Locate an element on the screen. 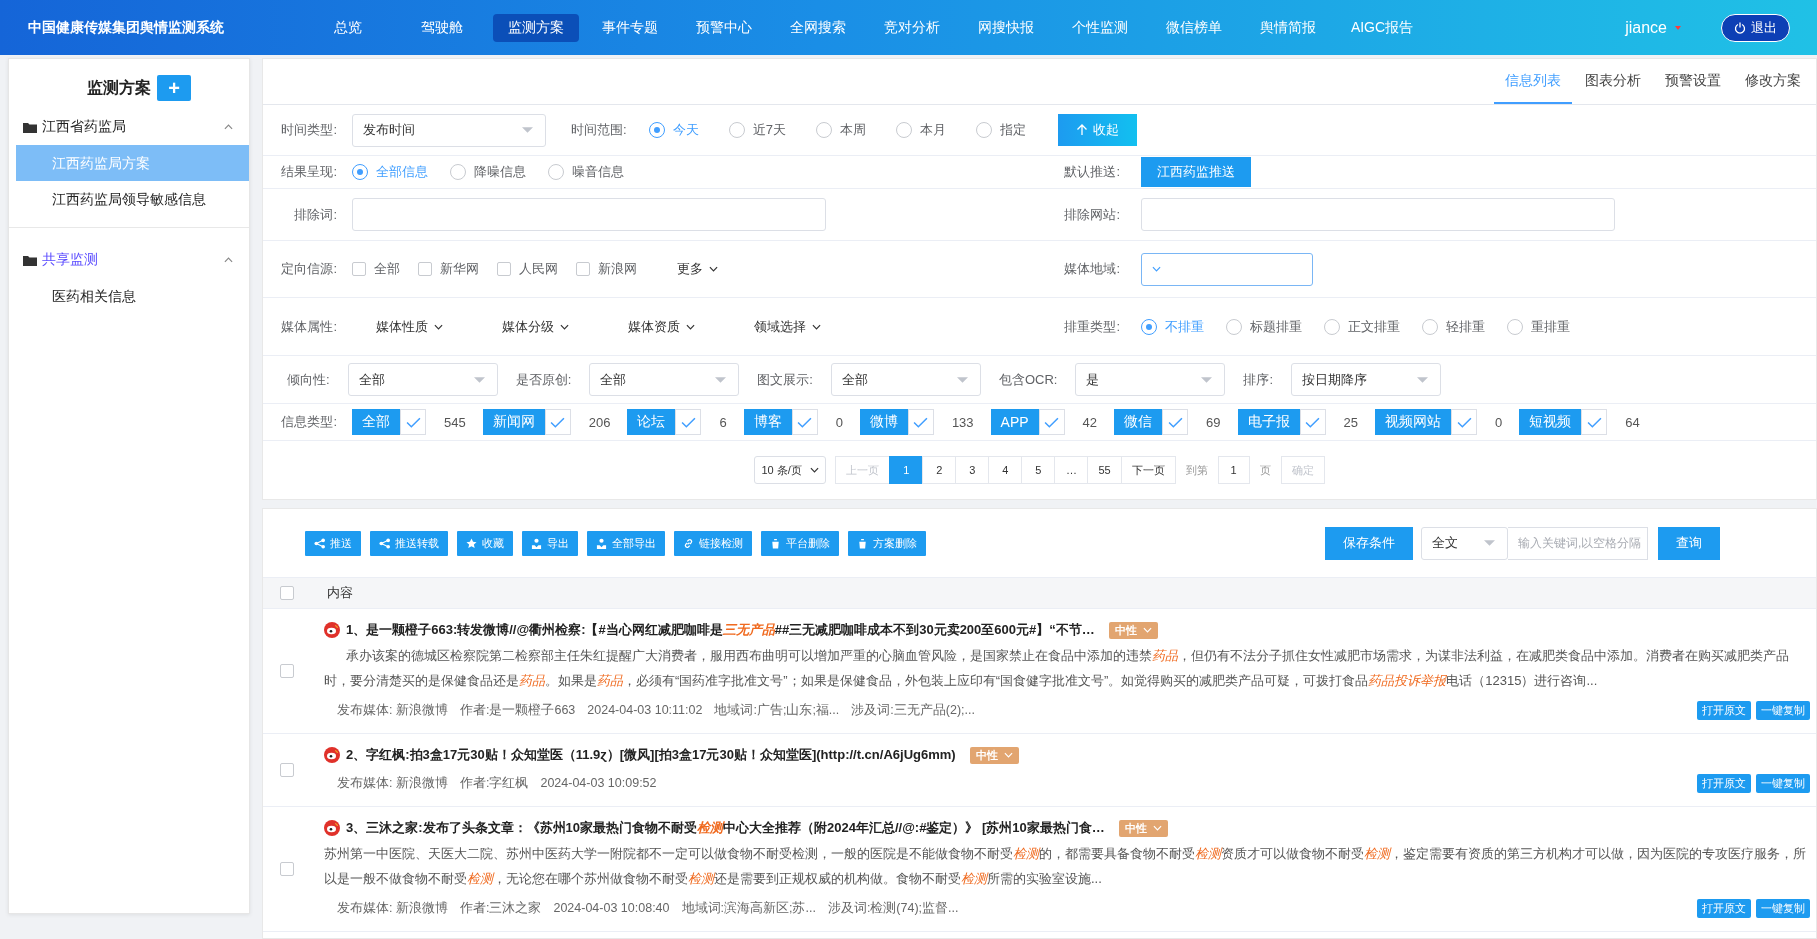  toolbar-button: 收藏 is located at coordinates (485, 543).